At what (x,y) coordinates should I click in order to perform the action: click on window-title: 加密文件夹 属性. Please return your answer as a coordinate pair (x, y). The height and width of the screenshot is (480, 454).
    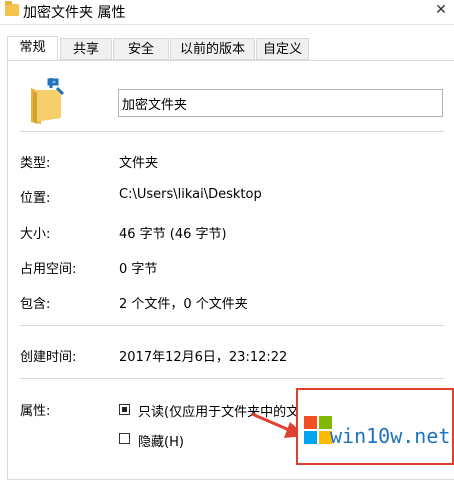
    Looking at the image, I should click on (74, 13).